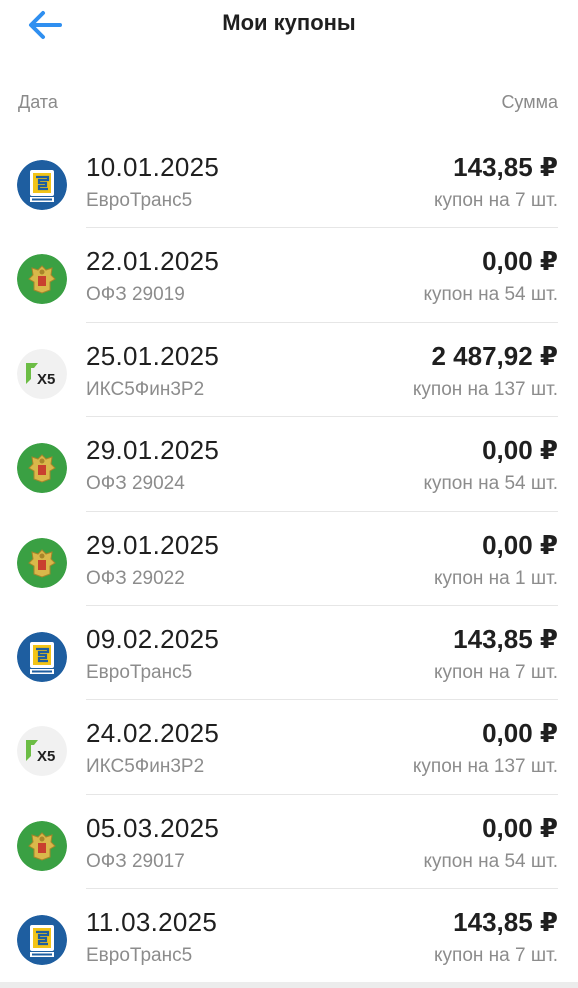  Describe the element at coordinates (153, 638) in the screenshot. I see `coupon-date: 09.02.2025` at that location.